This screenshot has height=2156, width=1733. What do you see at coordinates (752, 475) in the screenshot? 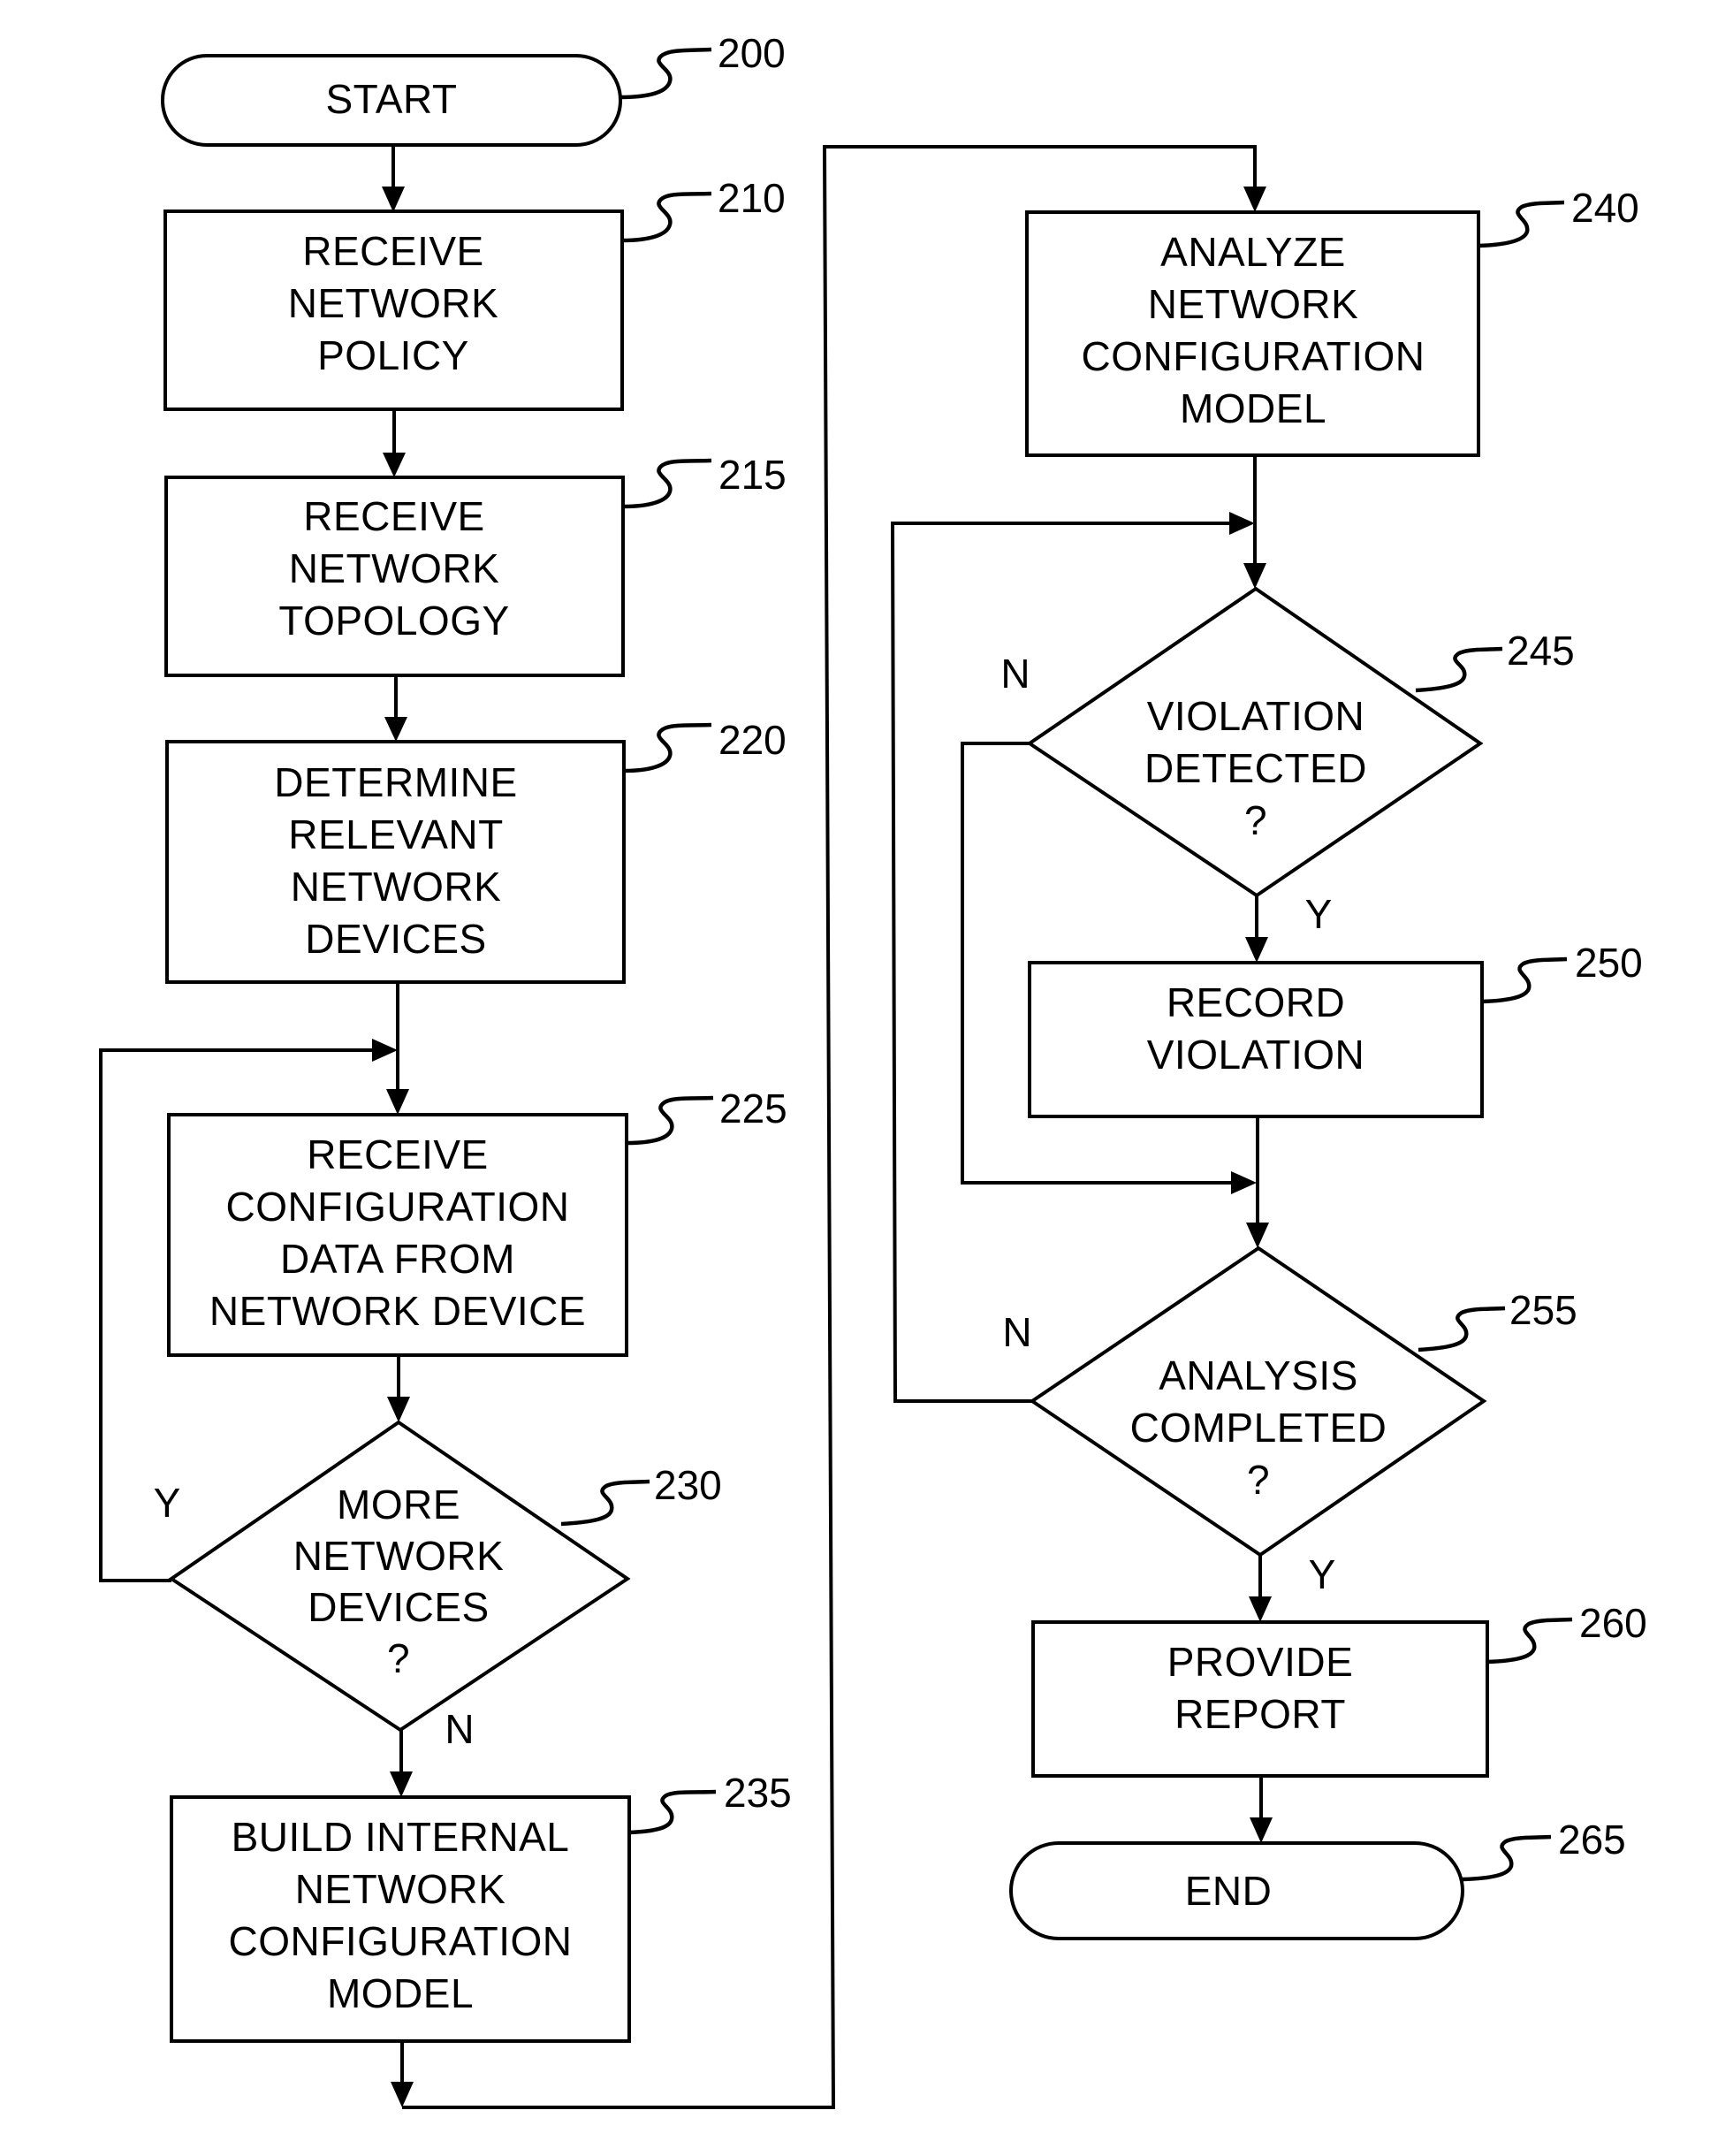
I see `ref-215: 215` at bounding box center [752, 475].